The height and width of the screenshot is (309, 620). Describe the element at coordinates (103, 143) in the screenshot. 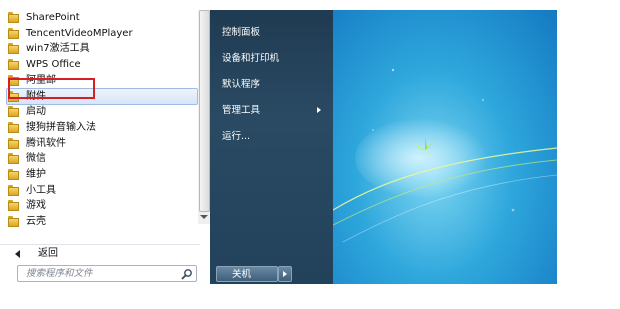

I see `program-item-tencent-software: 腾讯软件` at that location.